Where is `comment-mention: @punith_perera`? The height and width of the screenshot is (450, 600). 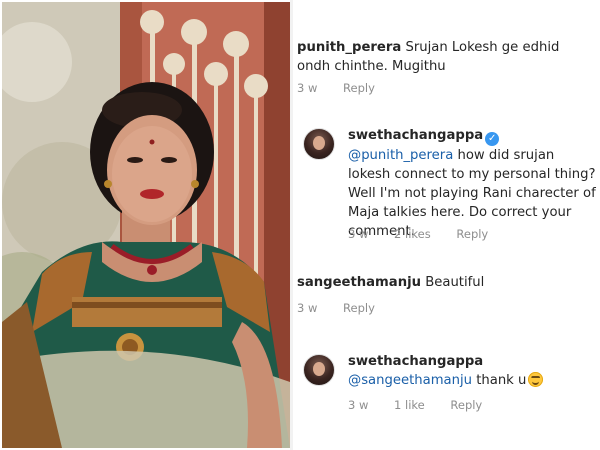 comment-mention: @punith_perera is located at coordinates (400, 155).